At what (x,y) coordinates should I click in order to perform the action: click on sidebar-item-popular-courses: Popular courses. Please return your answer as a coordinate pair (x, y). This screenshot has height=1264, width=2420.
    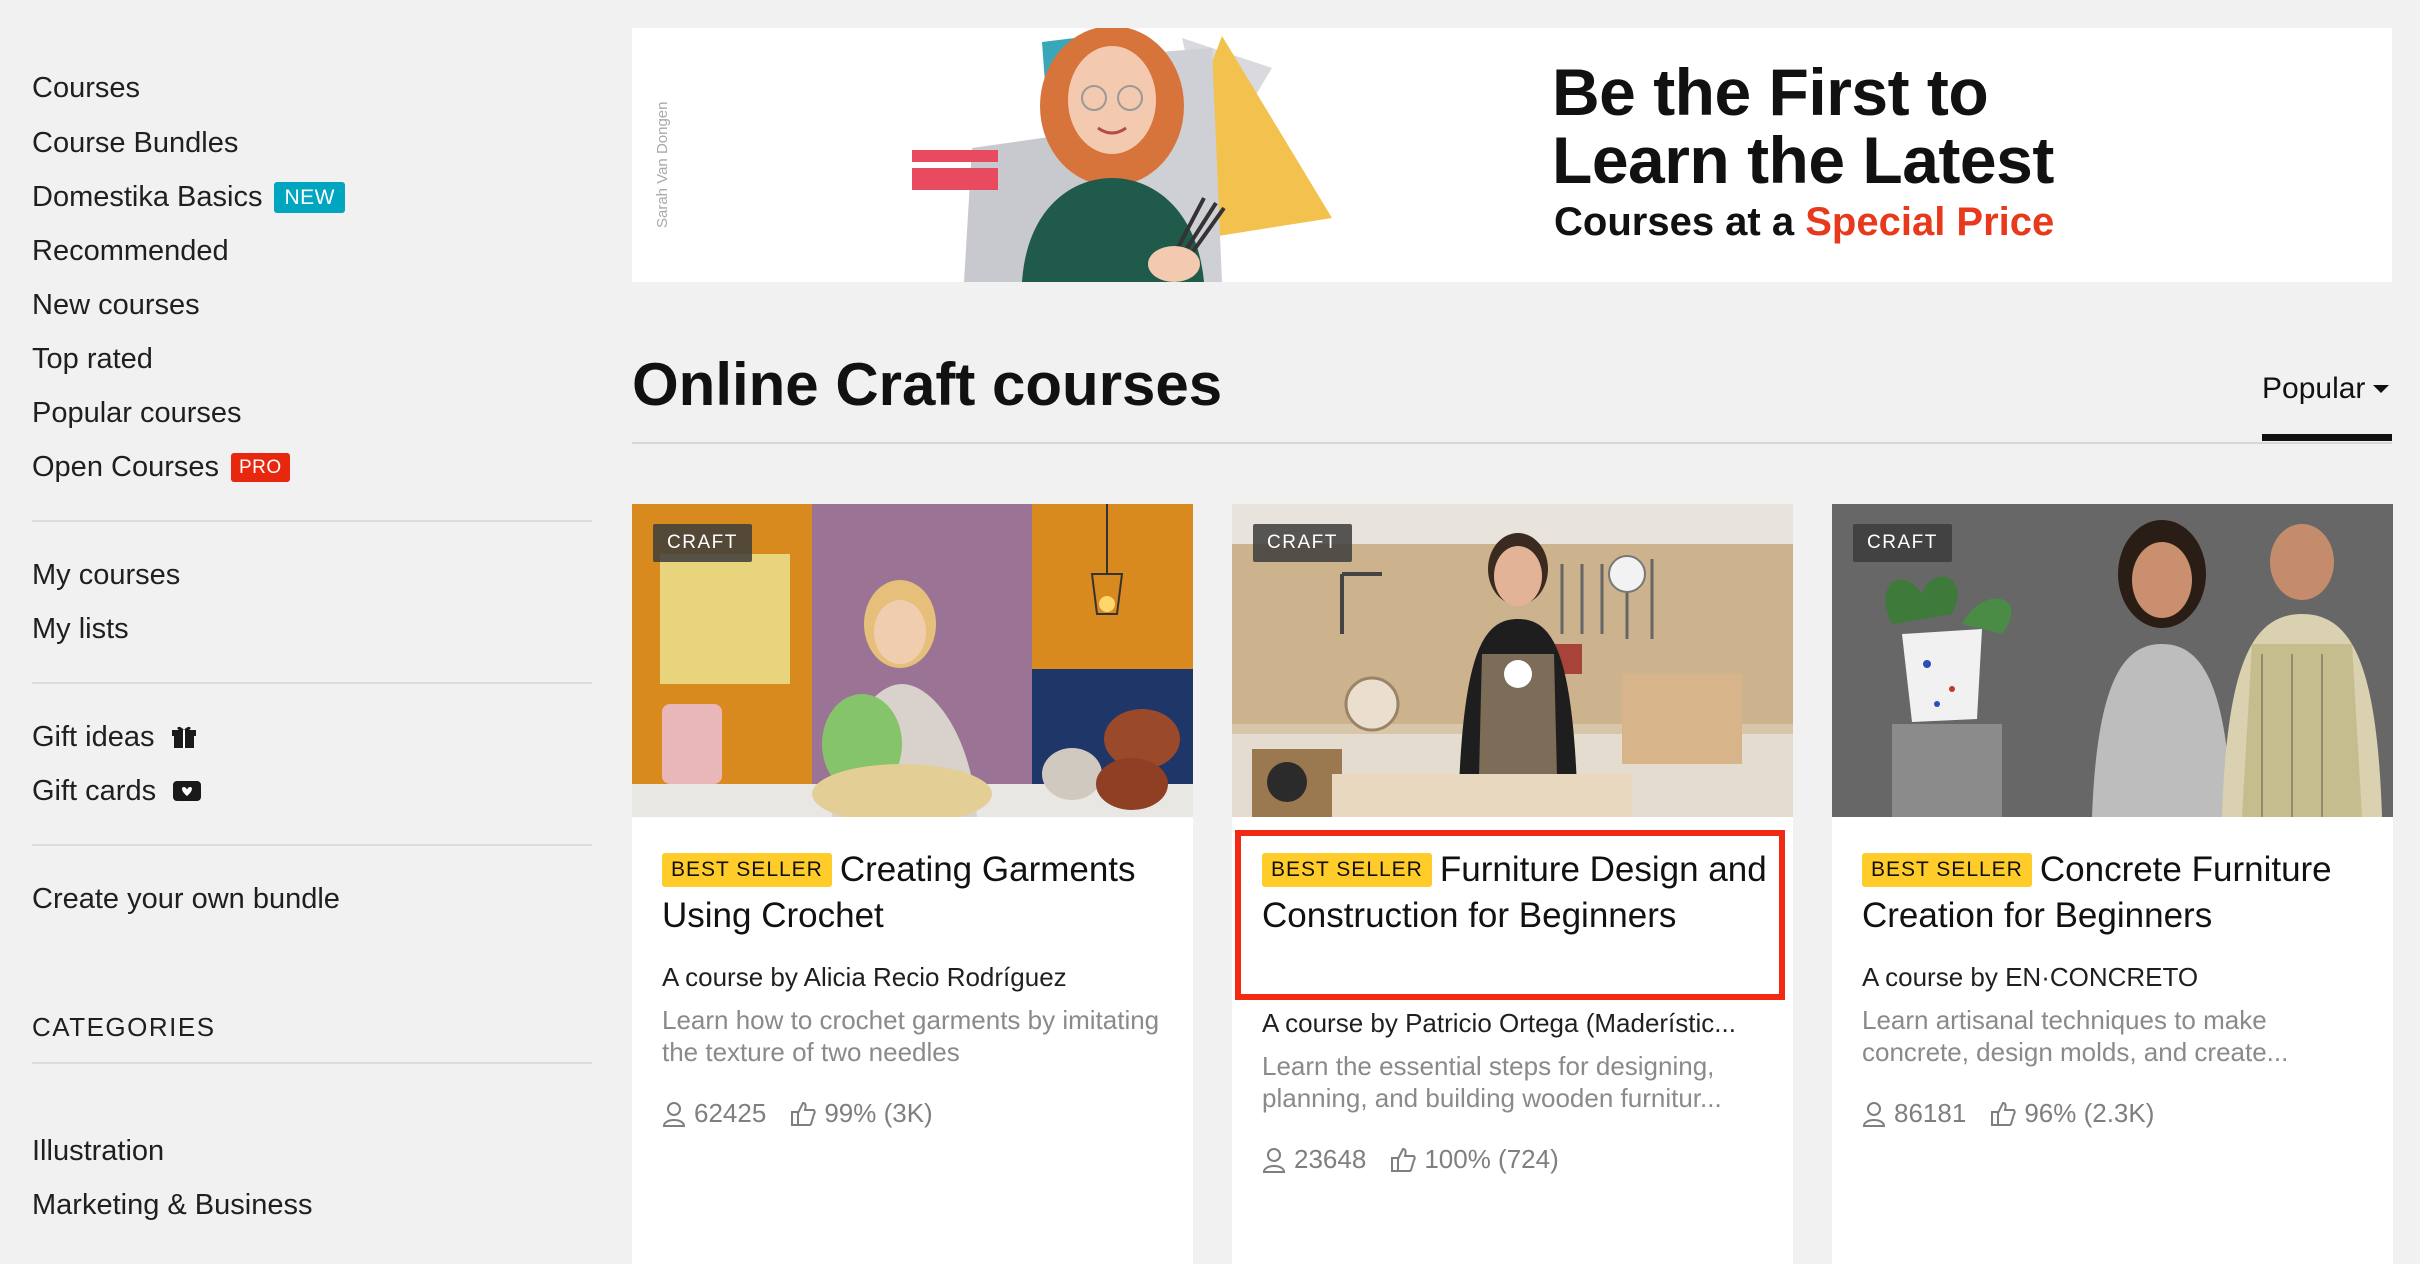
    Looking at the image, I should click on (137, 413).